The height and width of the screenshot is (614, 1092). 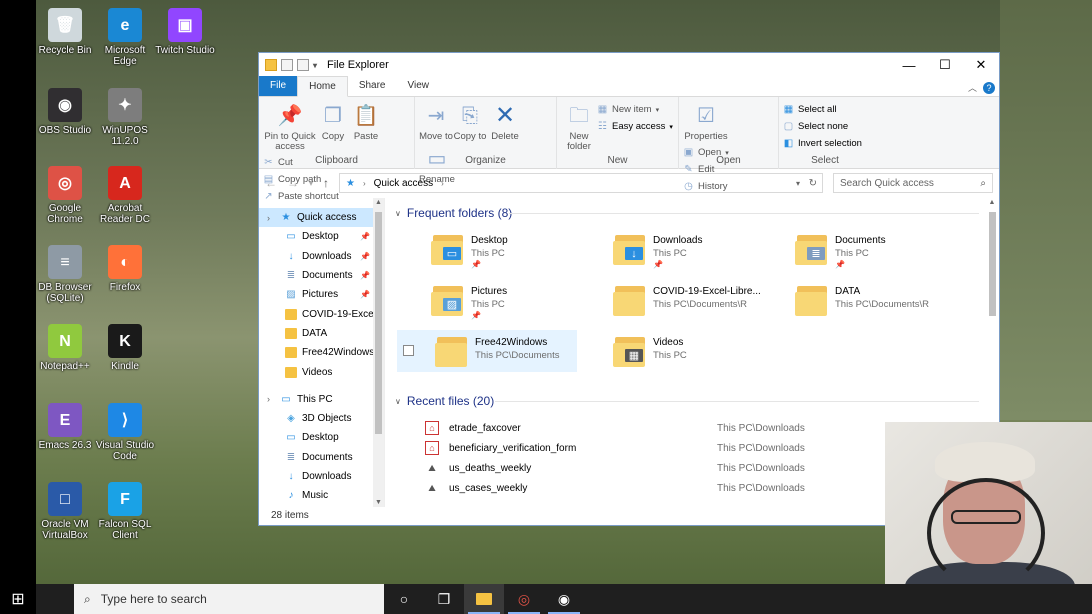 I want to click on desktop-icon: ◉ OBS Studio, so click(x=65, y=112).